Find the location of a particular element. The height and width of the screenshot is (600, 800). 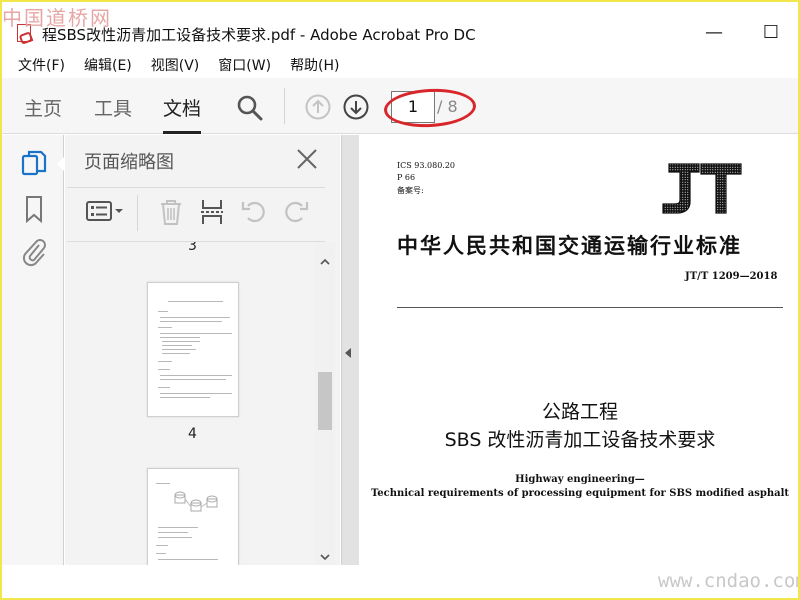

page-number-label: 3 is located at coordinates (192, 248).